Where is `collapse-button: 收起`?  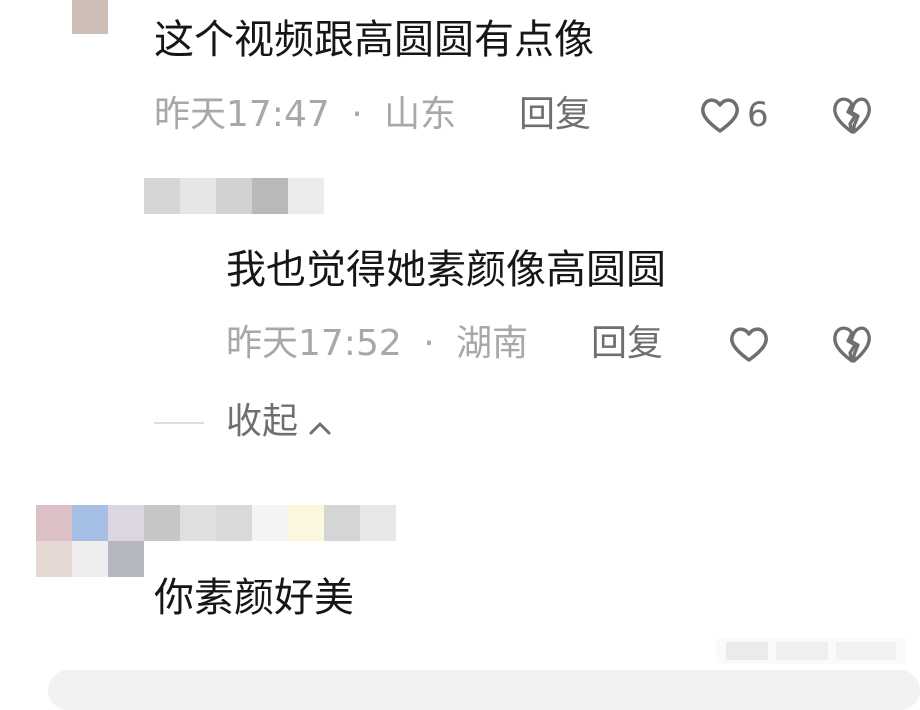 collapse-button: 收起 is located at coordinates (280, 422).